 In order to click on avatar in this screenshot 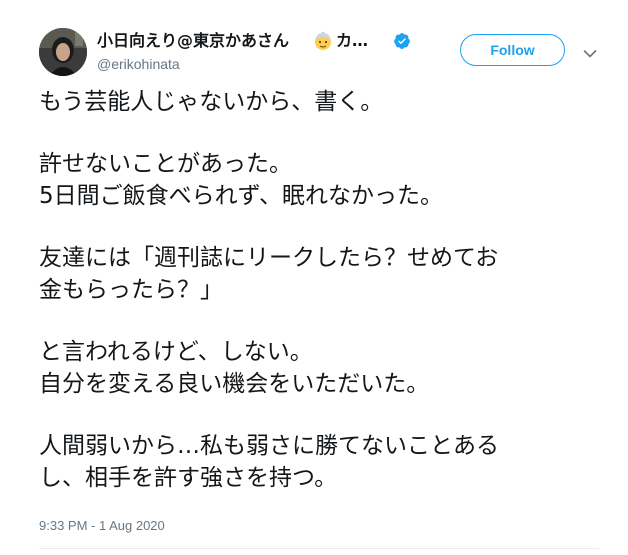, I will do `click(63, 52)`.